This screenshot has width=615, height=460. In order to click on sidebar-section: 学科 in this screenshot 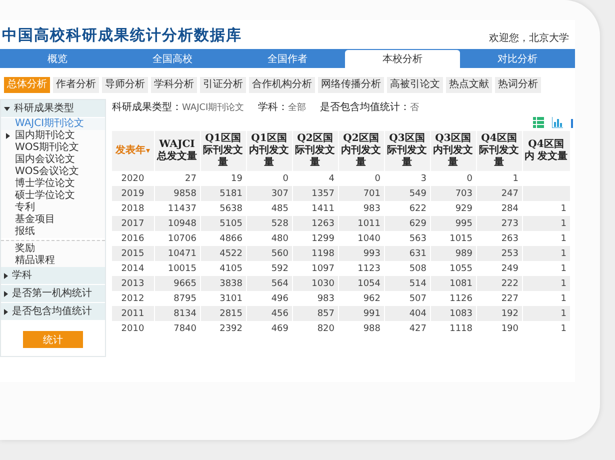, I will do `click(53, 276)`.